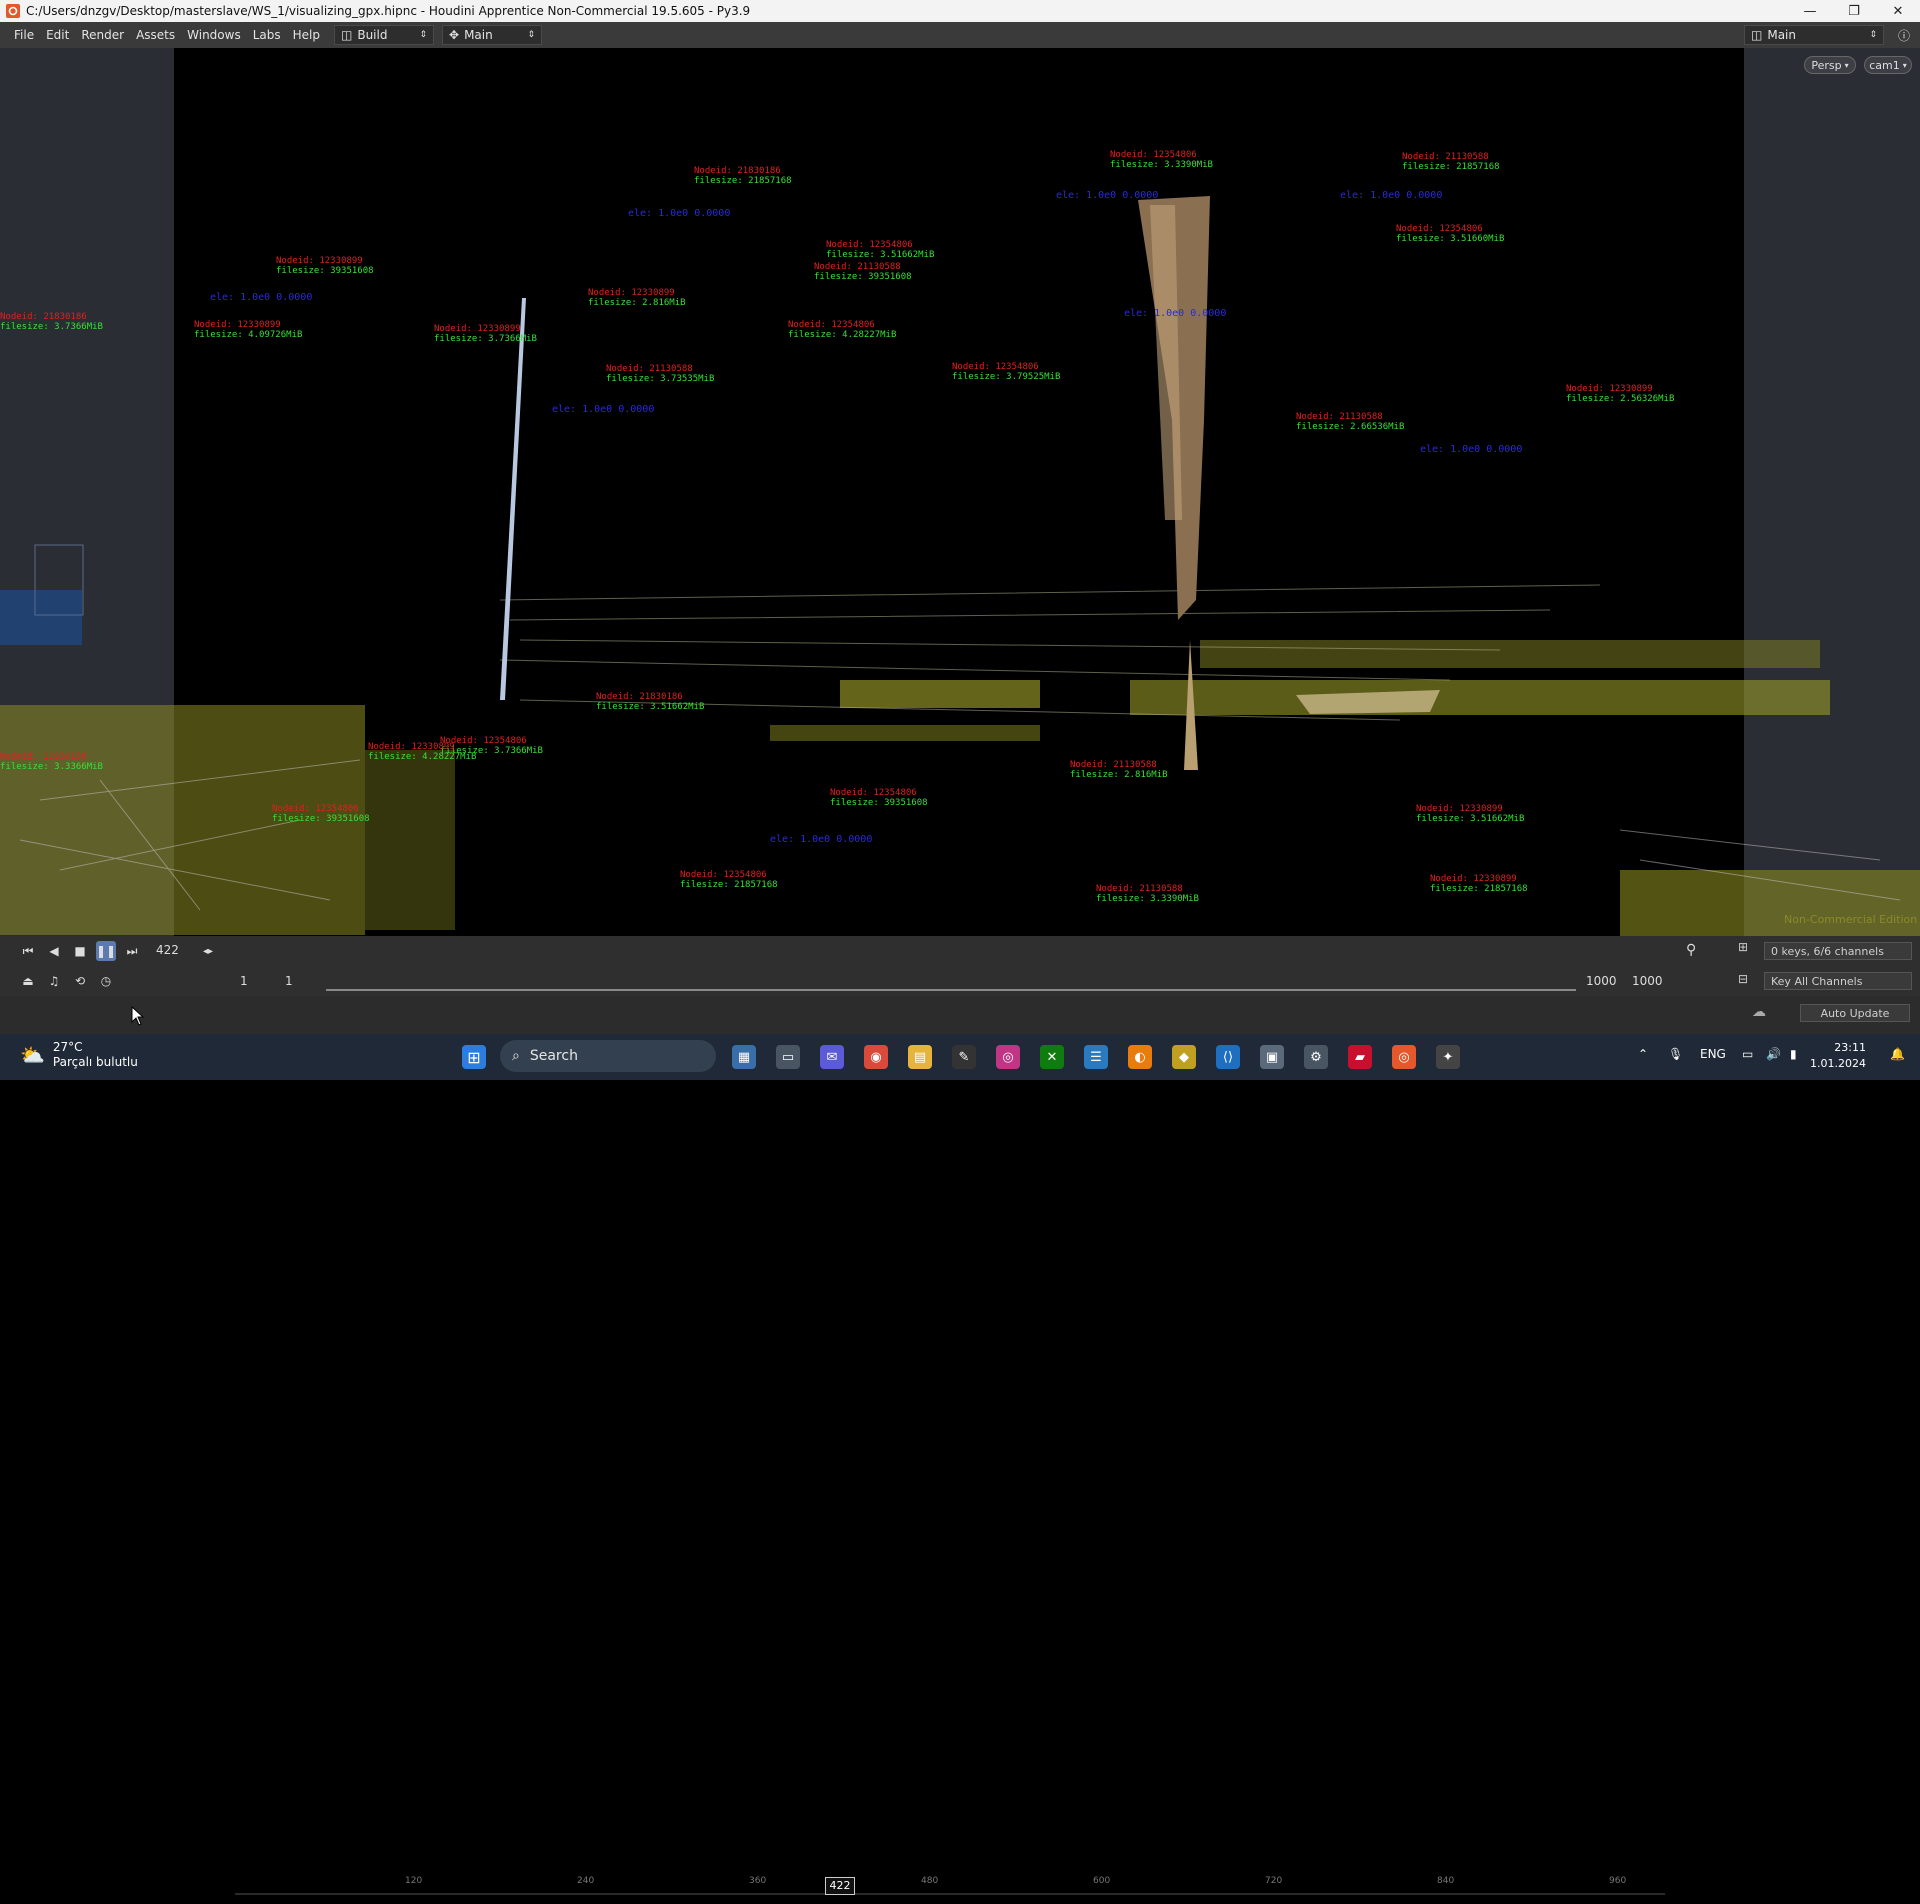 This screenshot has height=1904, width=1920. I want to click on chat-icon: ✉, so click(832, 1057).